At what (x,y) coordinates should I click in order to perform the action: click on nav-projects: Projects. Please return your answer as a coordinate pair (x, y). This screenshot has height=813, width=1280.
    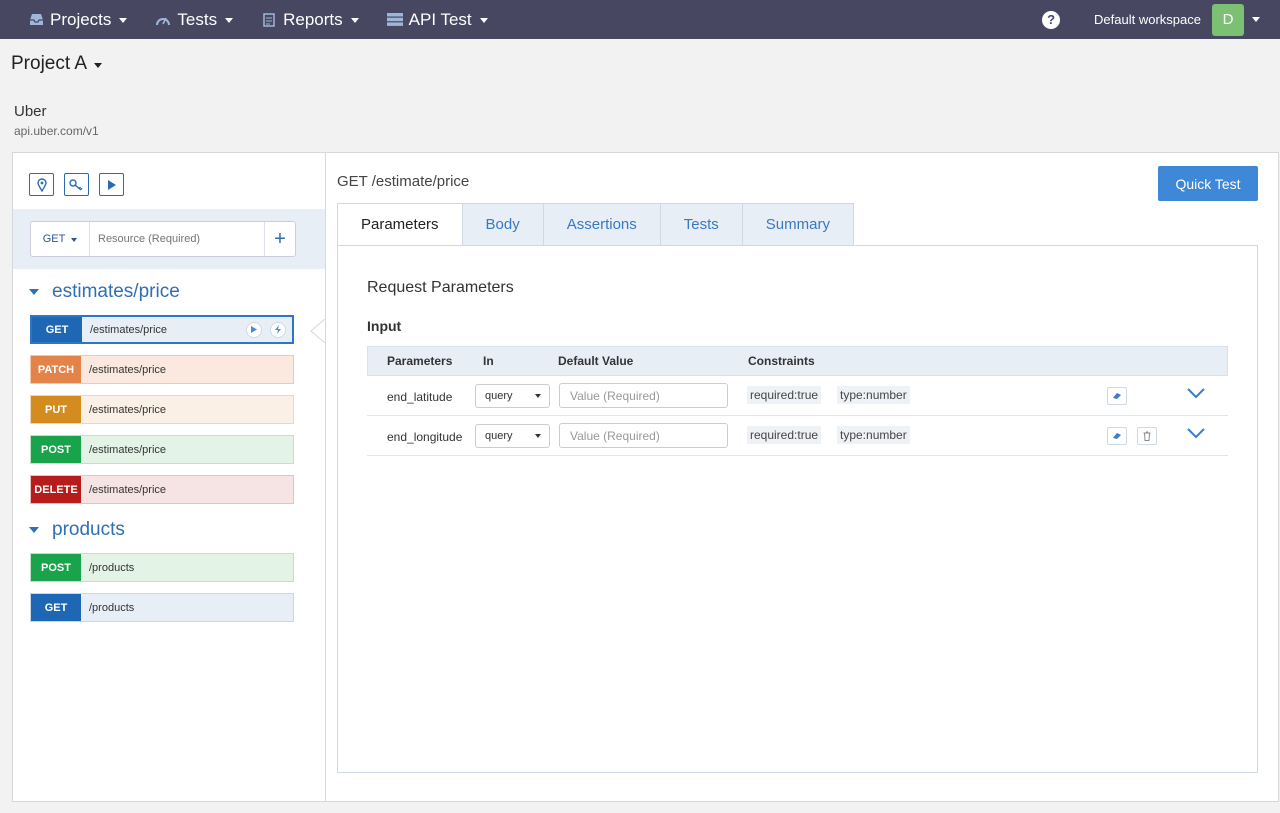
    Looking at the image, I should click on (78, 19).